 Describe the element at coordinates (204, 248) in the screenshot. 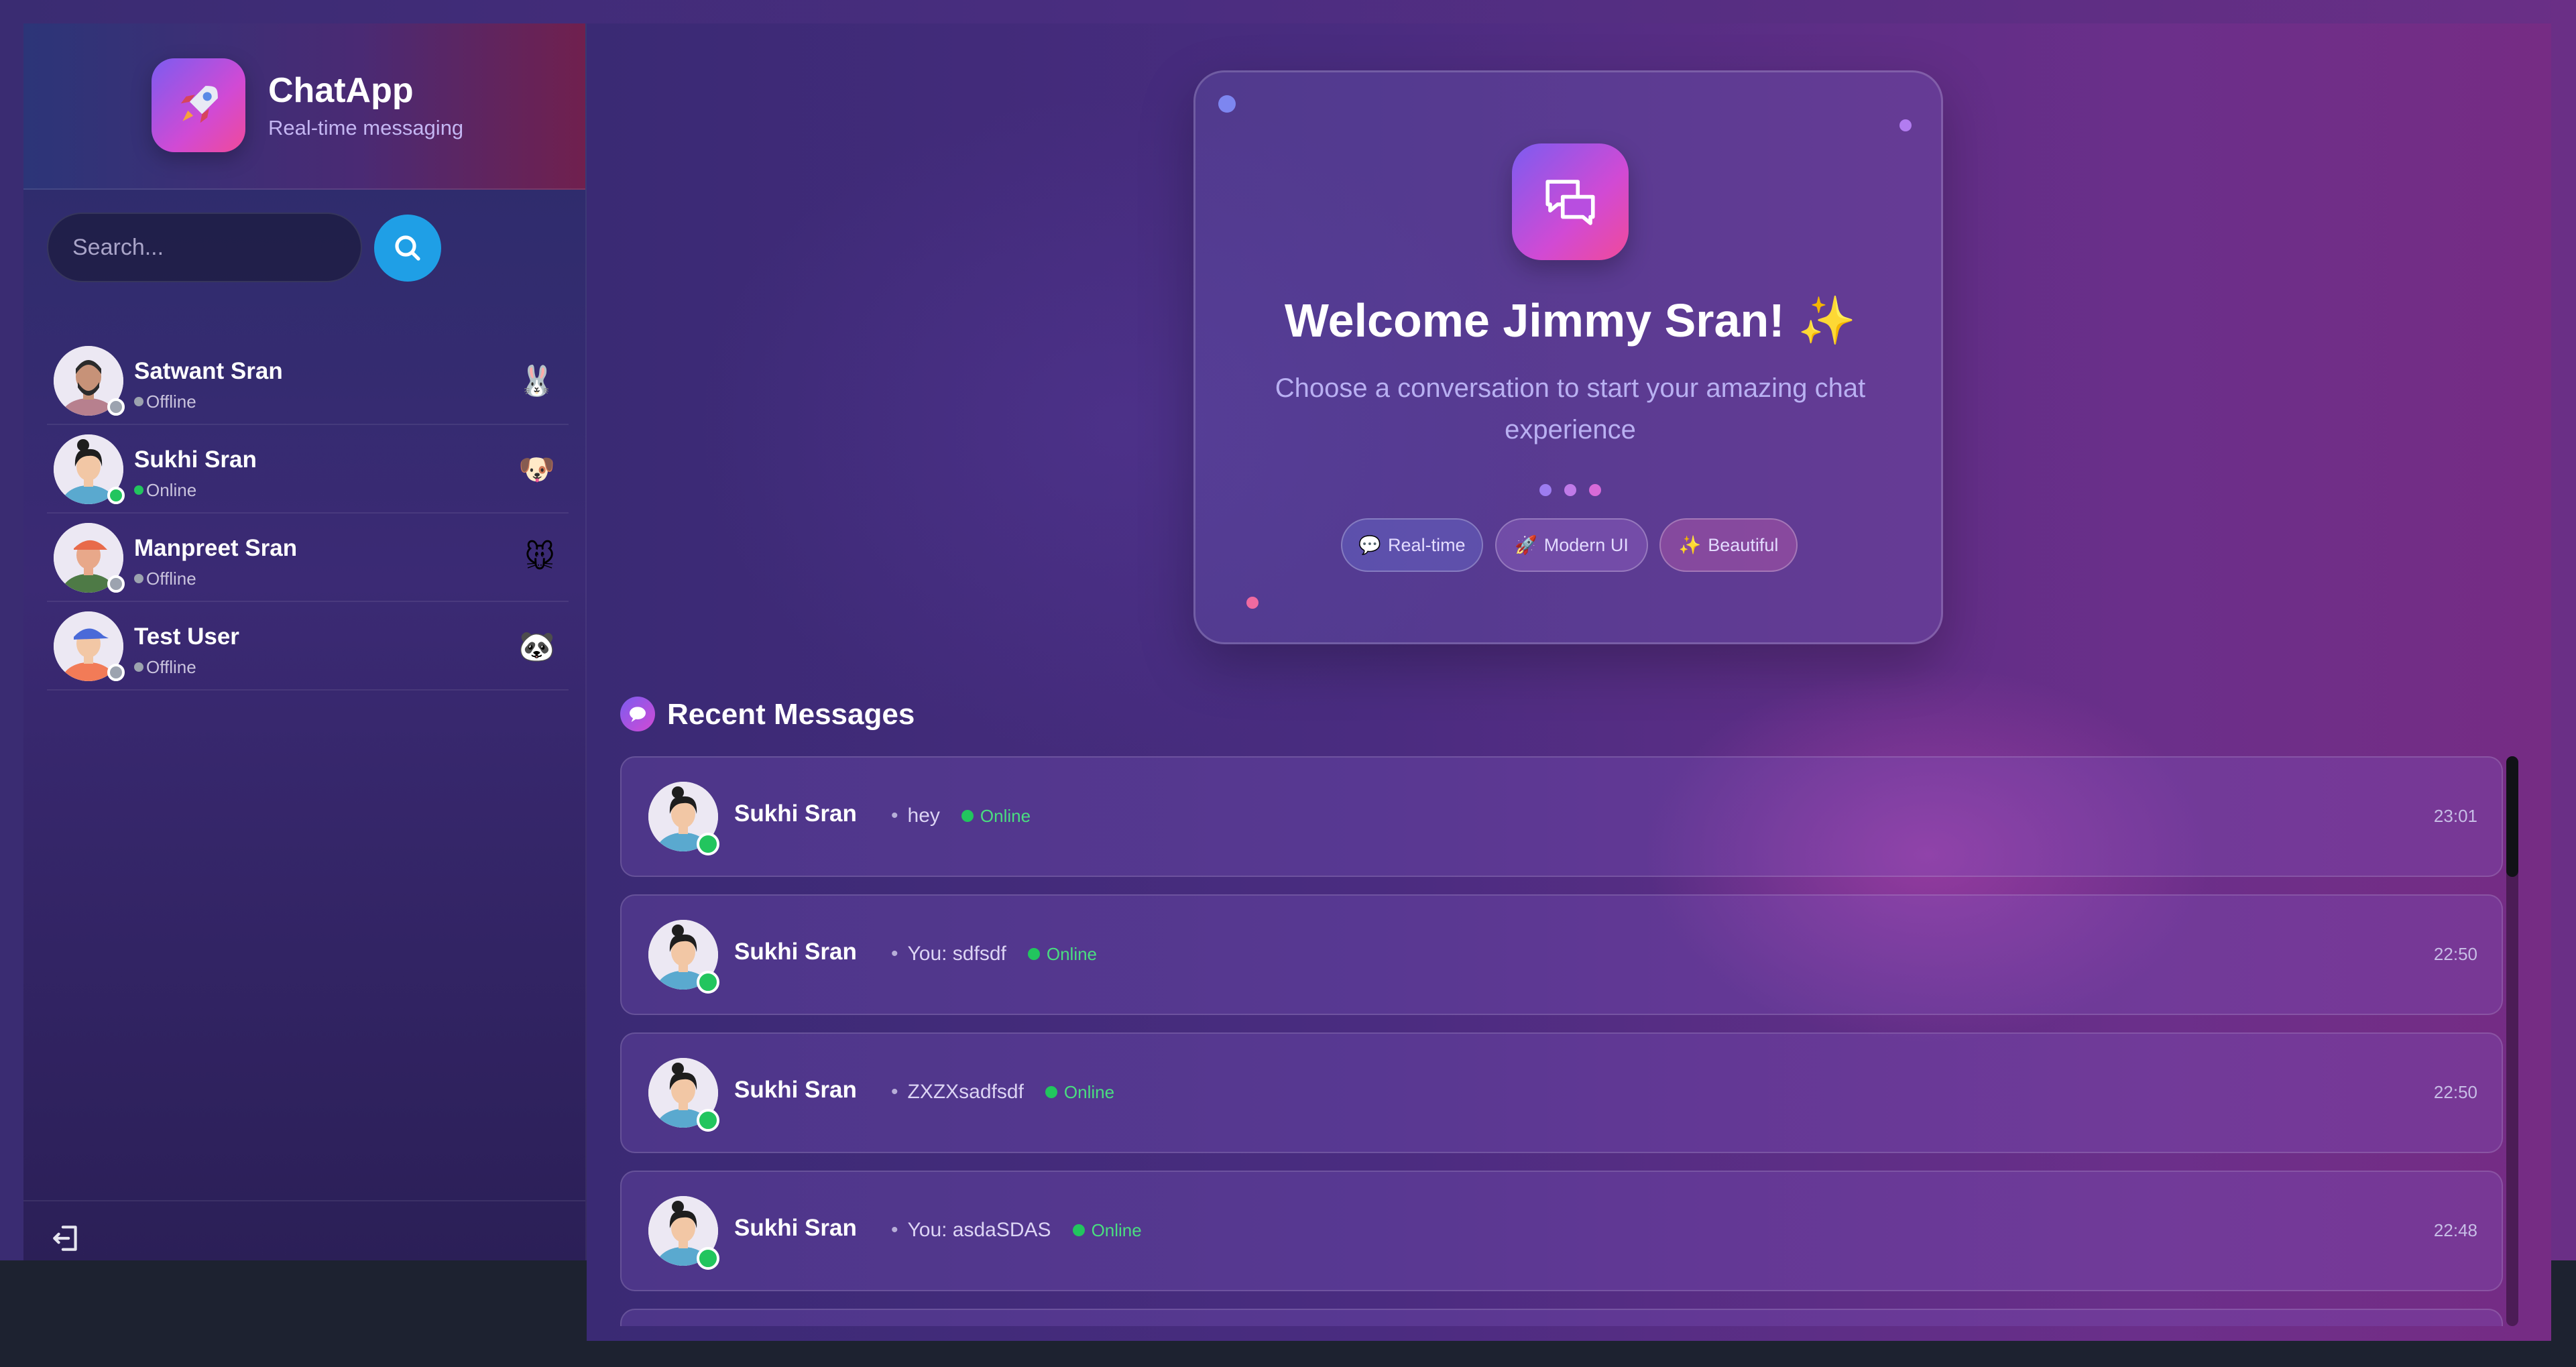

I see `search-input` at that location.